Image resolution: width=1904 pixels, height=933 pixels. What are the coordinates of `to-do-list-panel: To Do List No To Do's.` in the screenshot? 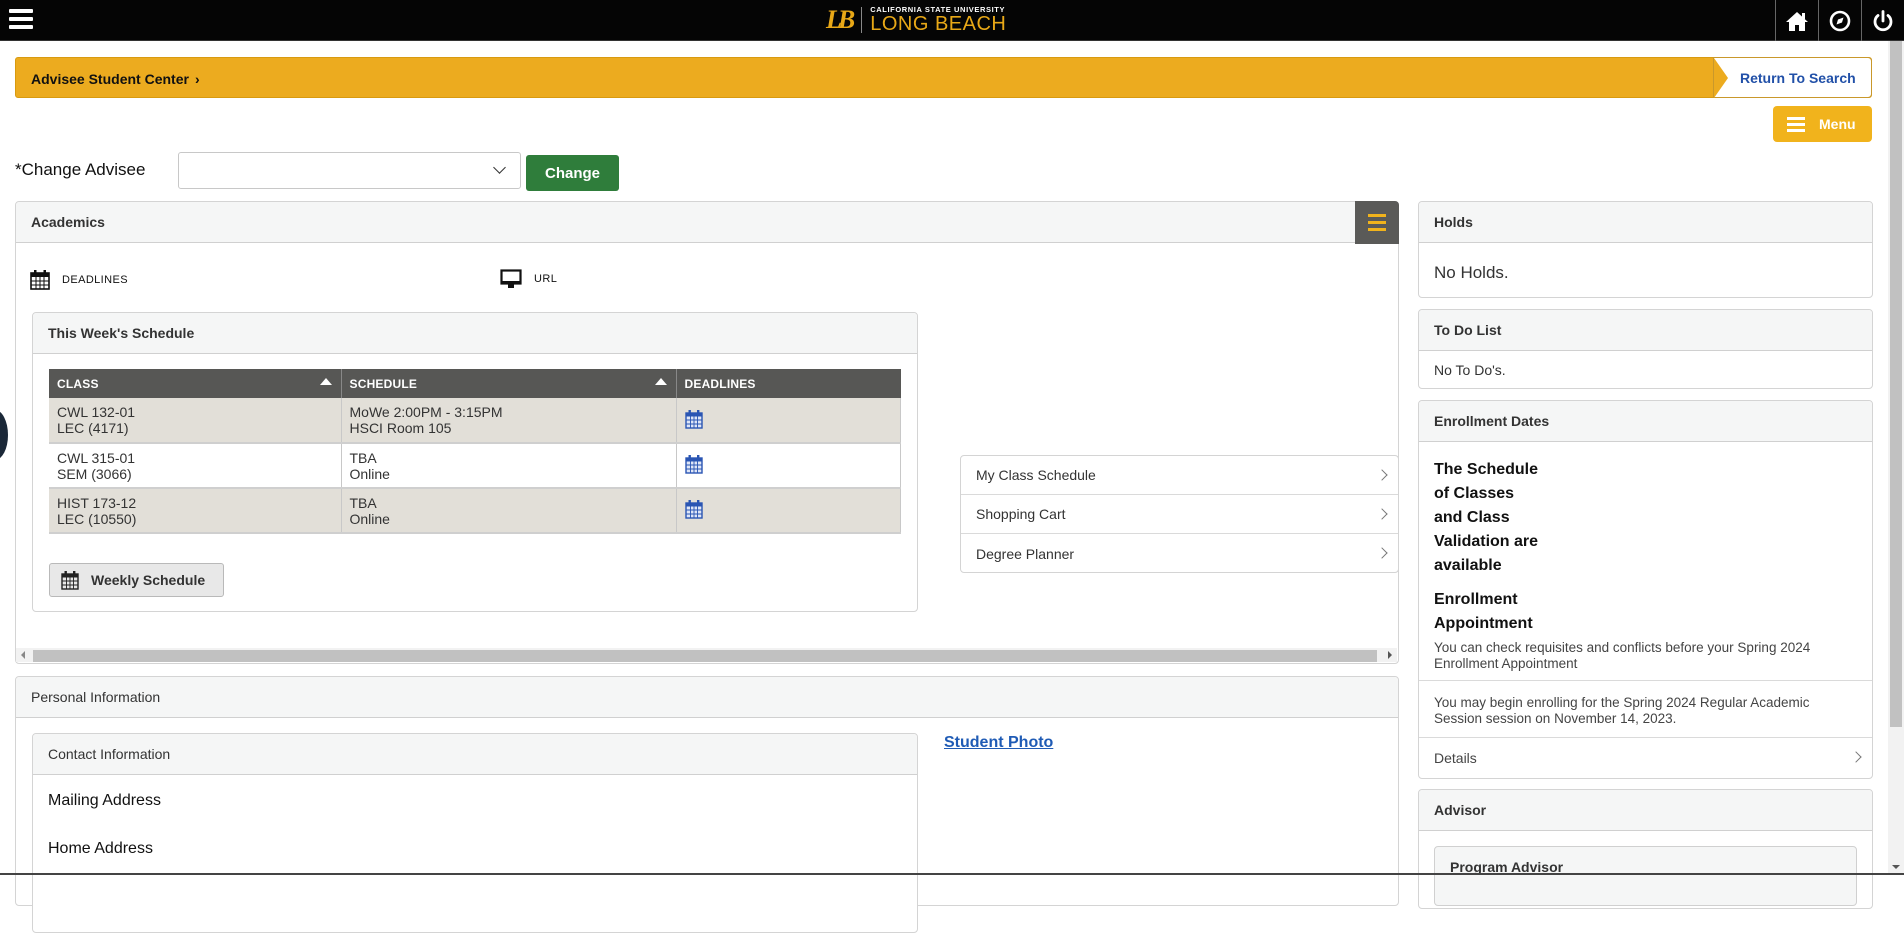 It's located at (1645, 349).